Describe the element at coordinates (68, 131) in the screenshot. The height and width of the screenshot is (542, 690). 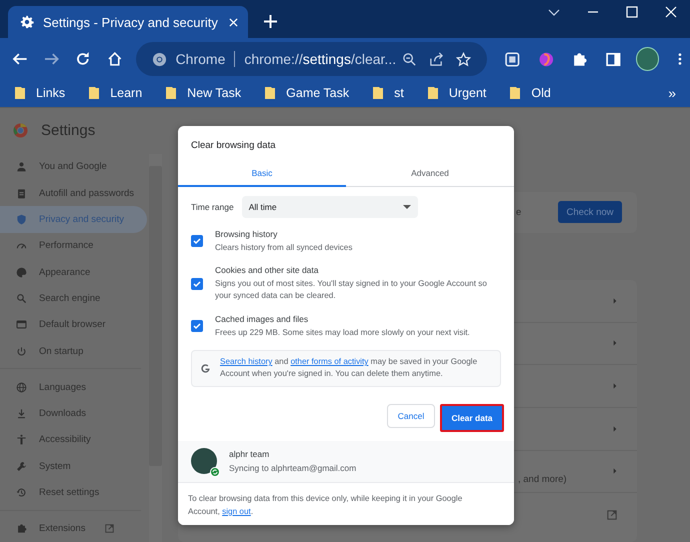
I see `settings-title: Settings` at that location.